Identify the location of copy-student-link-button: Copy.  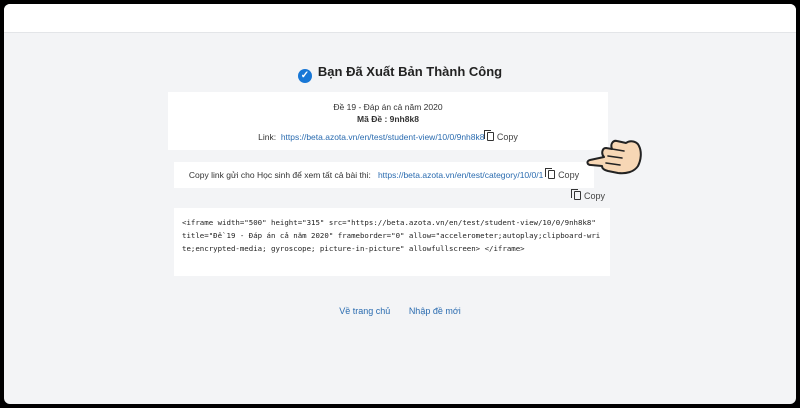
(562, 174).